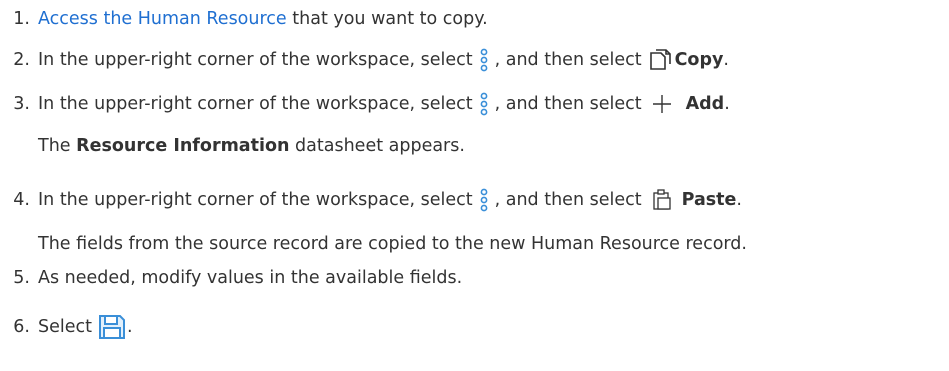 The height and width of the screenshot is (371, 949). What do you see at coordinates (21, 278) in the screenshot?
I see `step-number: 5.` at bounding box center [21, 278].